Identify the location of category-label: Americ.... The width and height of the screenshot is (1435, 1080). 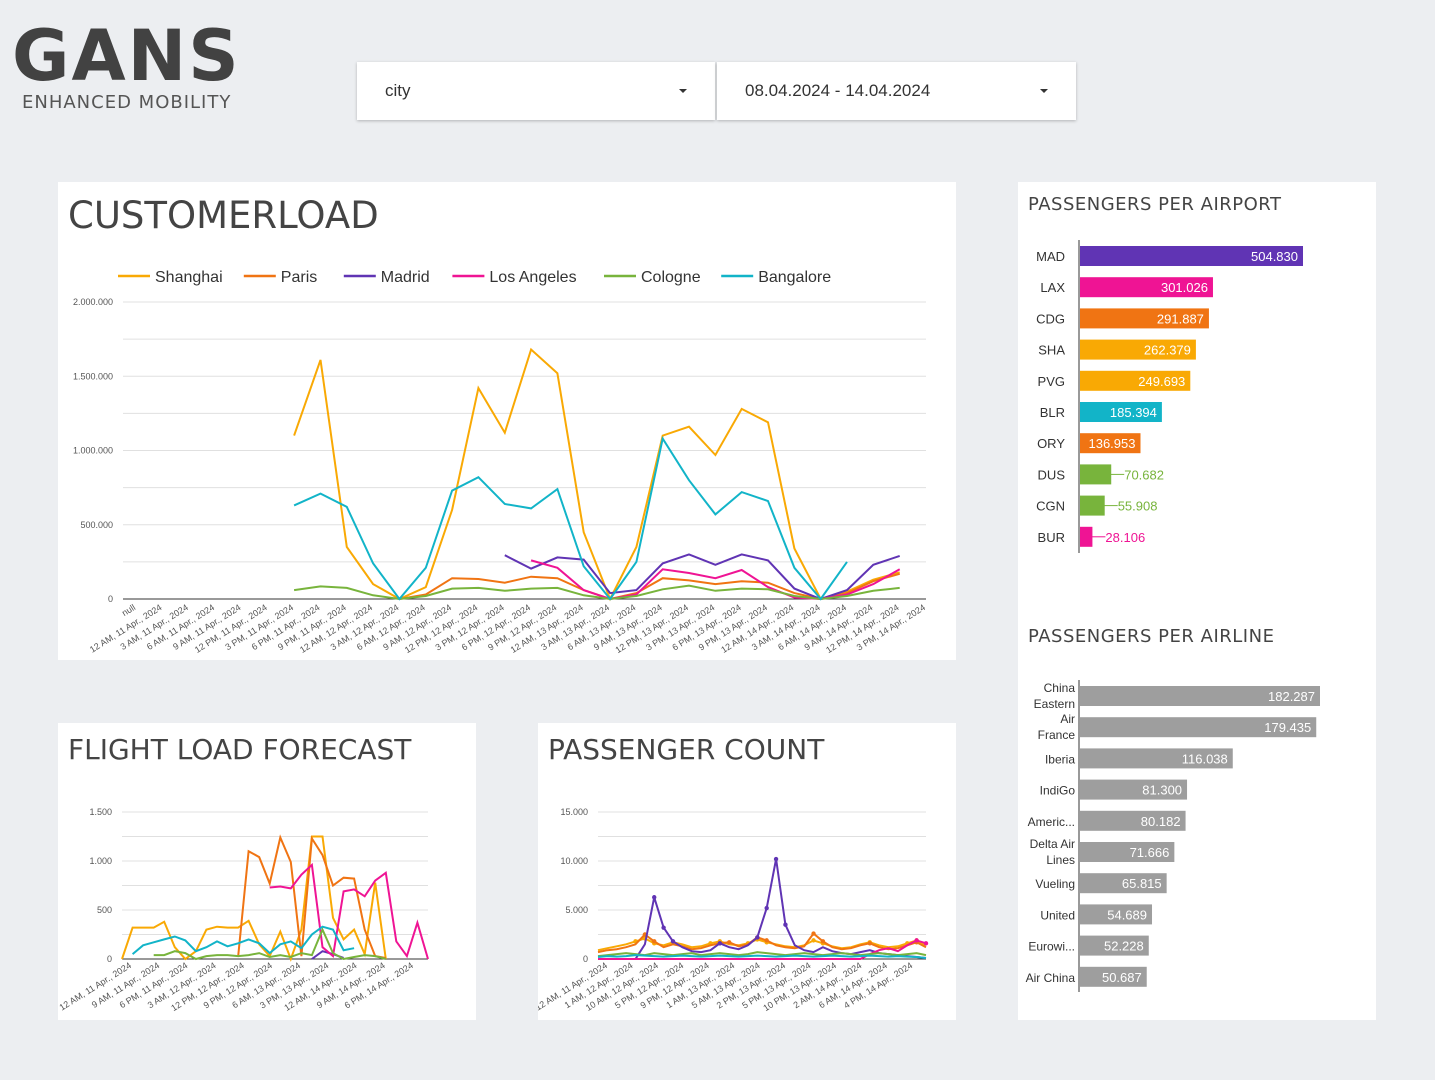
(1051, 822).